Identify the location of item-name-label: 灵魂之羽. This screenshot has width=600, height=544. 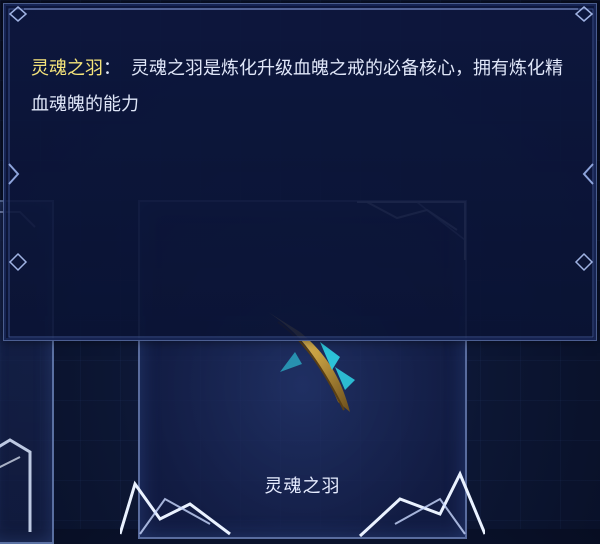
(302, 486).